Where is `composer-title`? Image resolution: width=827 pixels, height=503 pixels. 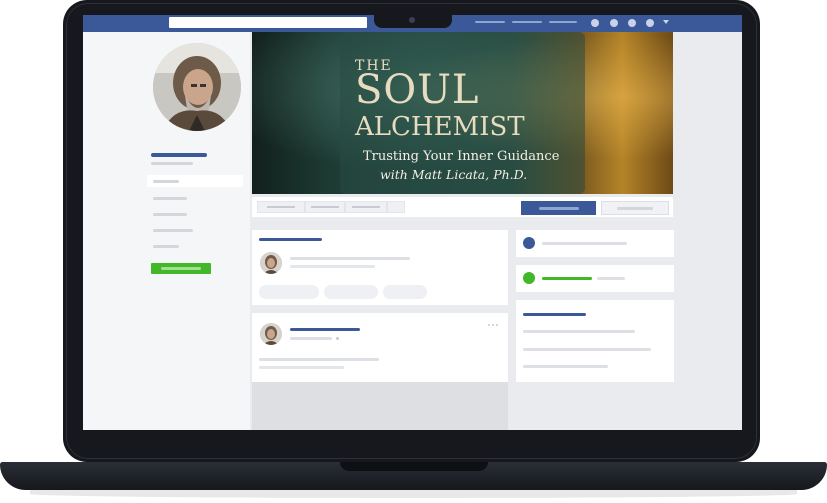
composer-title is located at coordinates (290, 239).